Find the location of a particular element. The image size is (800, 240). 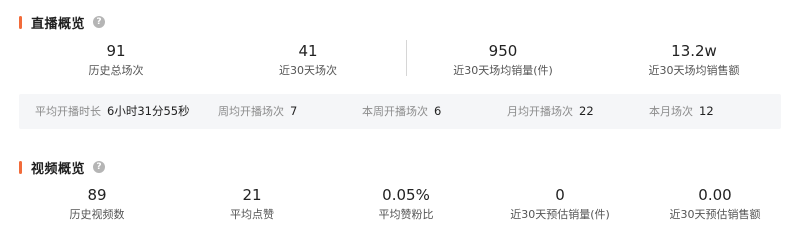

summary-this-month: 本月场次 12 is located at coordinates (681, 111).